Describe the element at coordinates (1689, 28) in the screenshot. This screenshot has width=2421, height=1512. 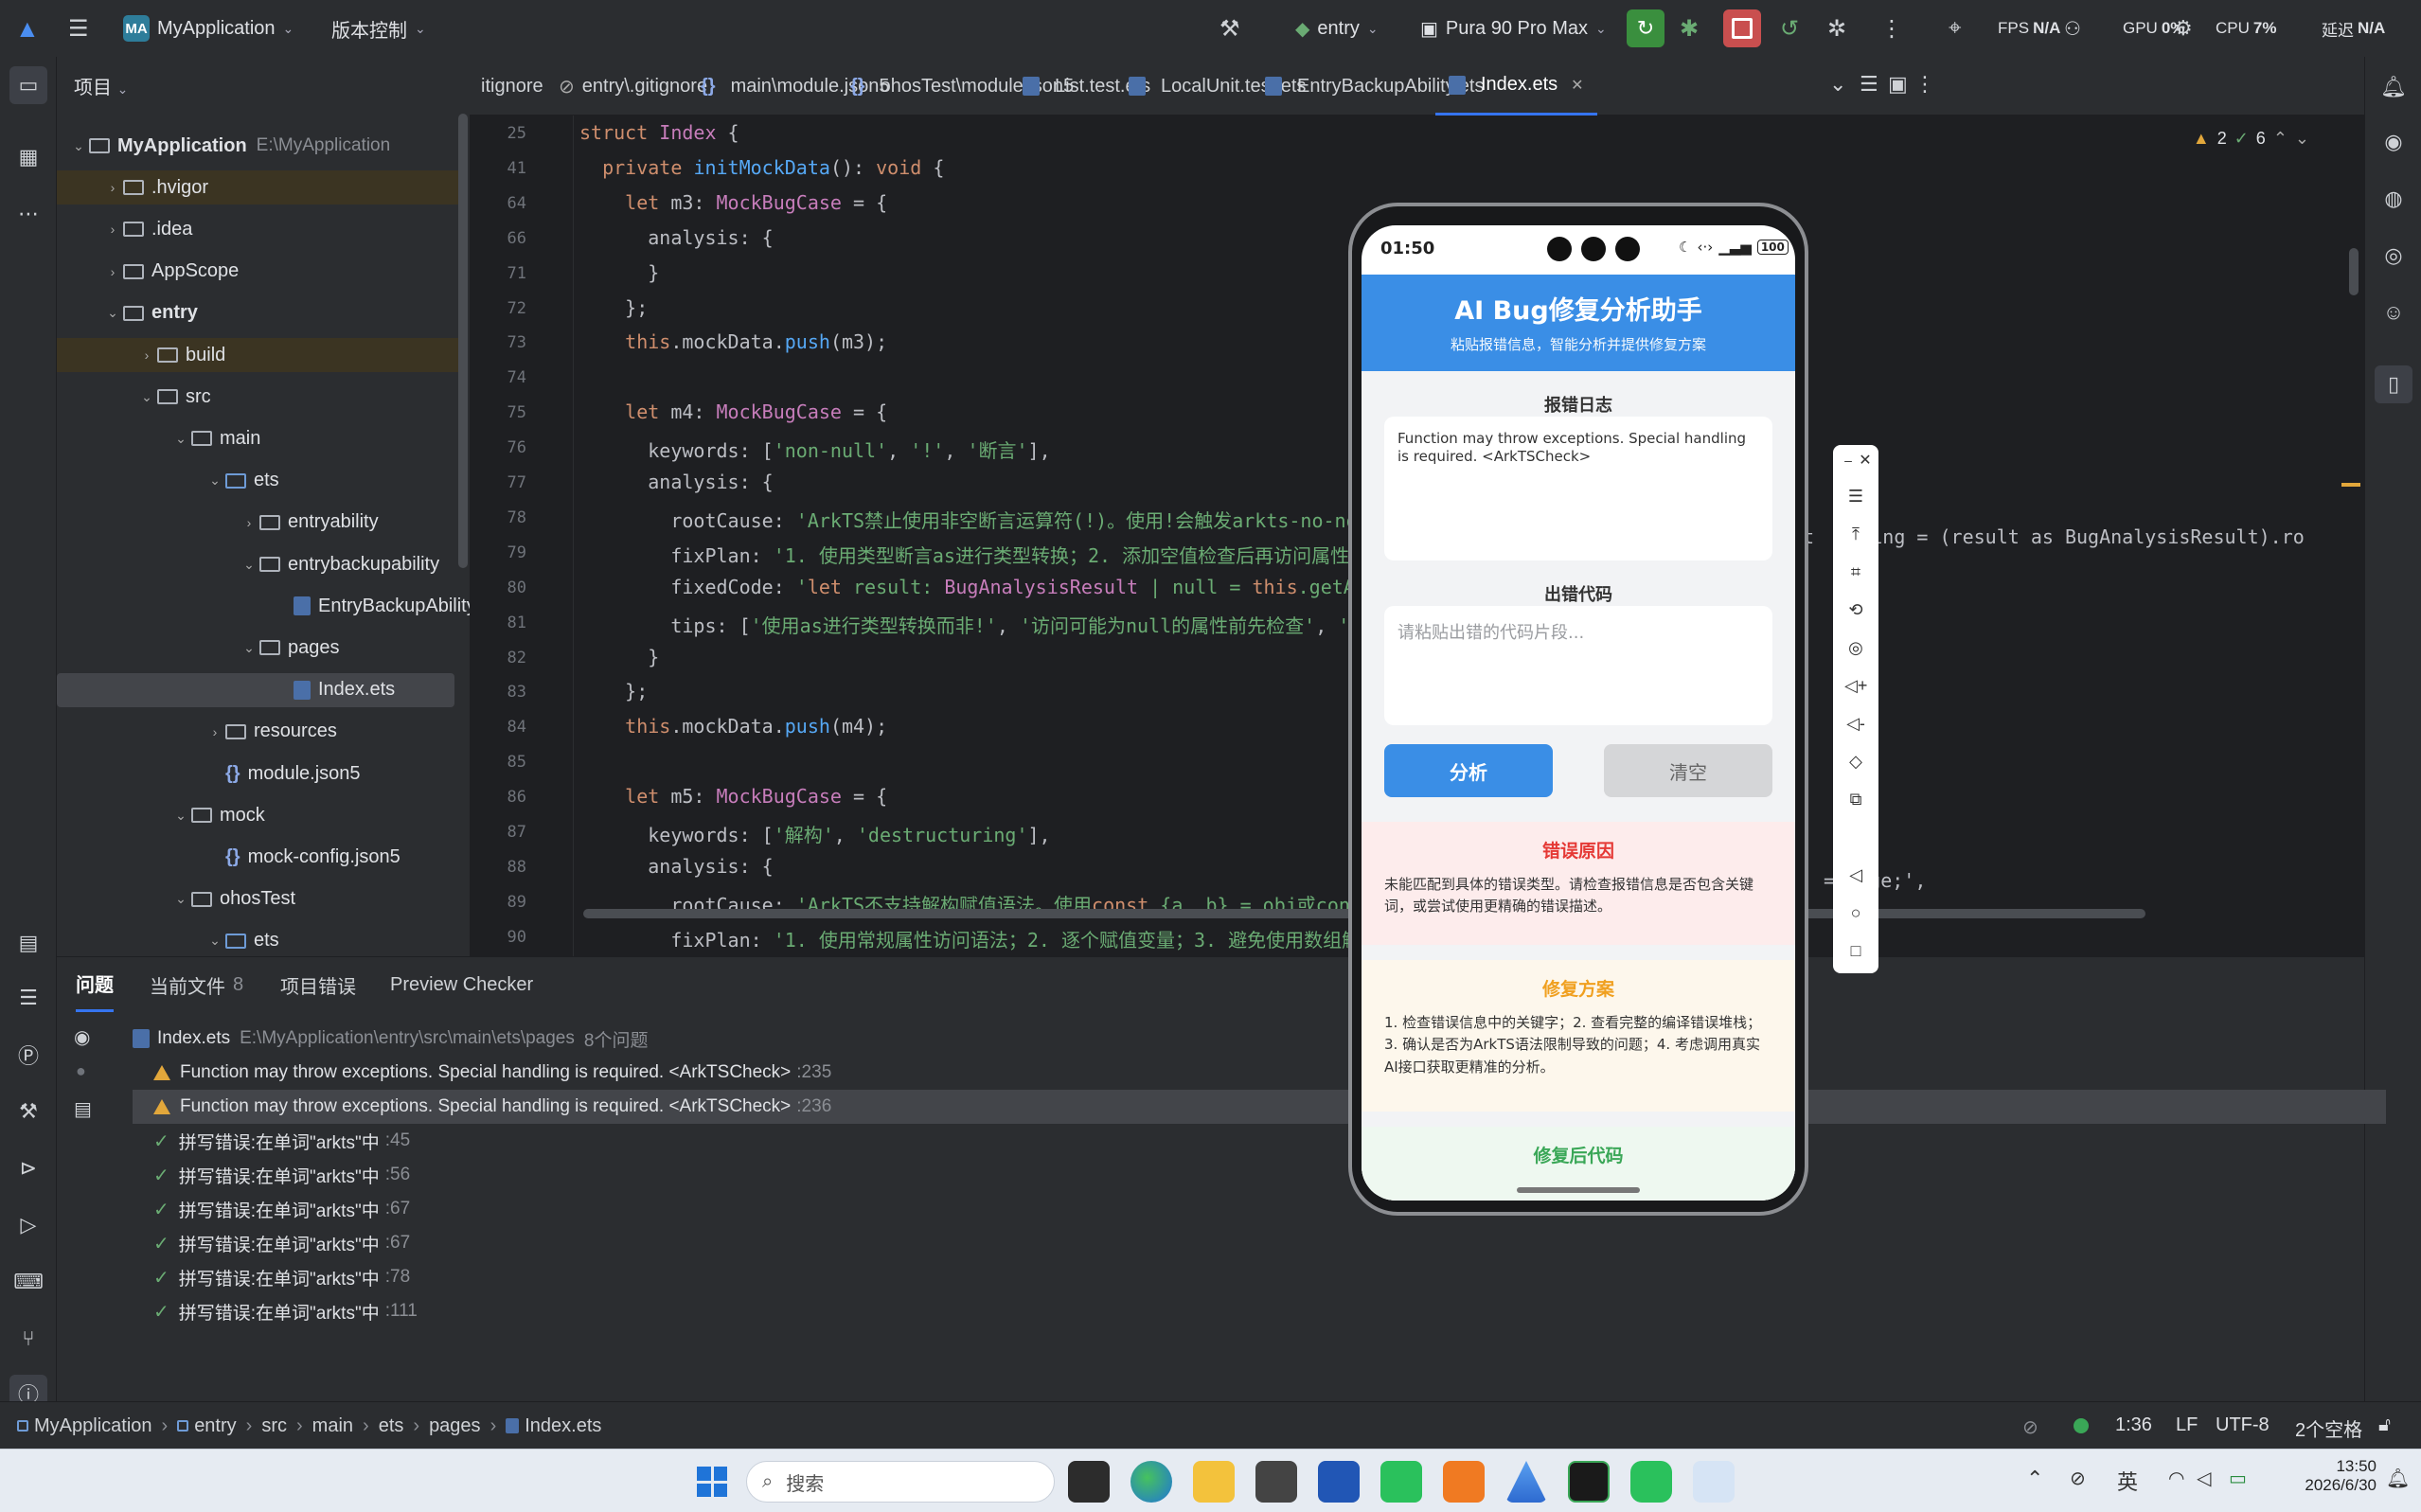
I see `debug-button: ✱` at that location.